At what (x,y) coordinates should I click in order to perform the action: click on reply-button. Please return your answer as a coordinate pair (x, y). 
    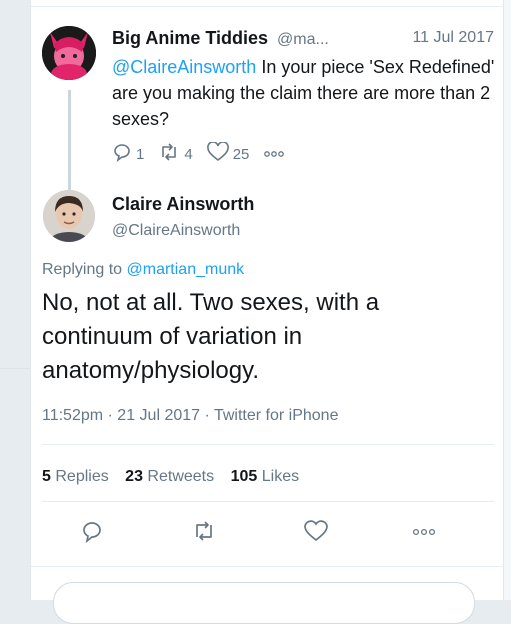
    Looking at the image, I should click on (92, 533).